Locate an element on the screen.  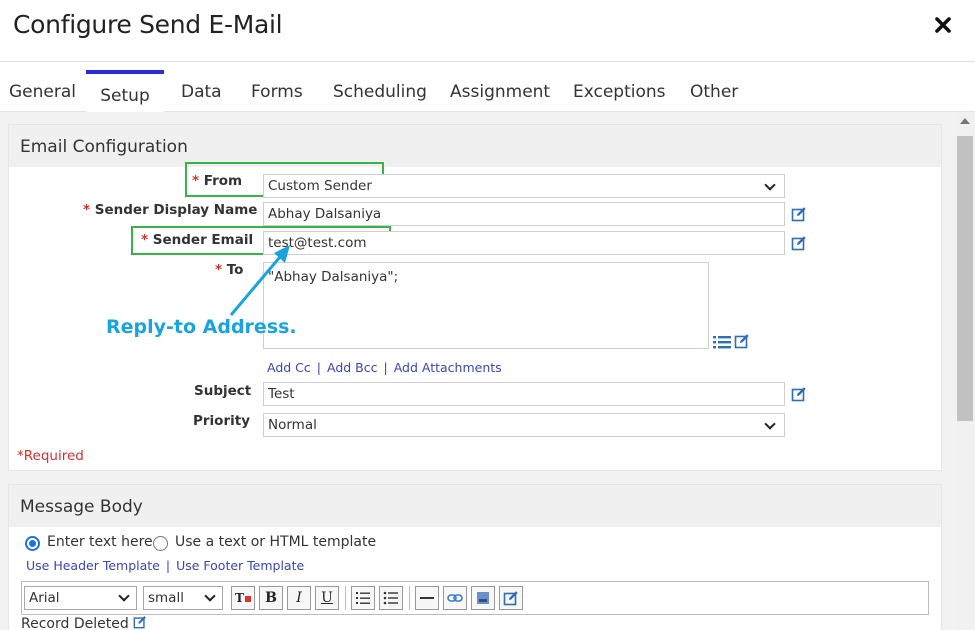
sender-display-name-input: Abhay Dalsaniya is located at coordinates (524, 214).